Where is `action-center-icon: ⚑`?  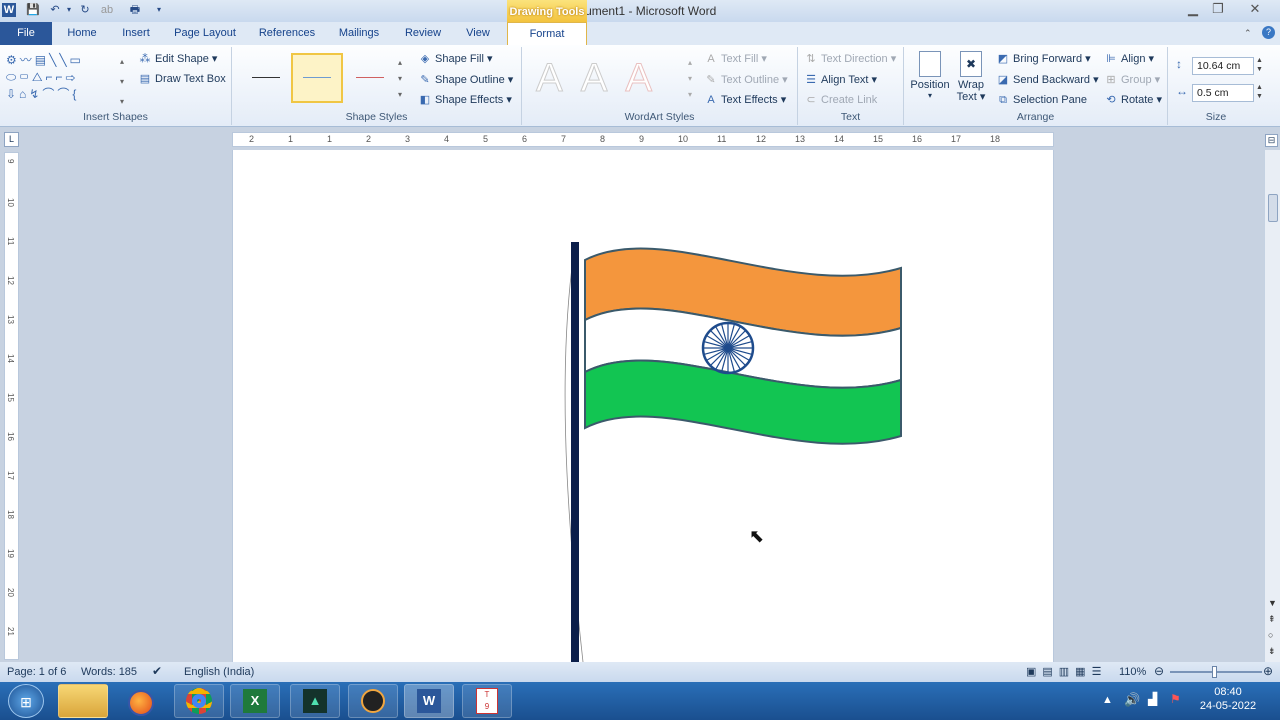 action-center-icon: ⚑ is located at coordinates (1175, 699).